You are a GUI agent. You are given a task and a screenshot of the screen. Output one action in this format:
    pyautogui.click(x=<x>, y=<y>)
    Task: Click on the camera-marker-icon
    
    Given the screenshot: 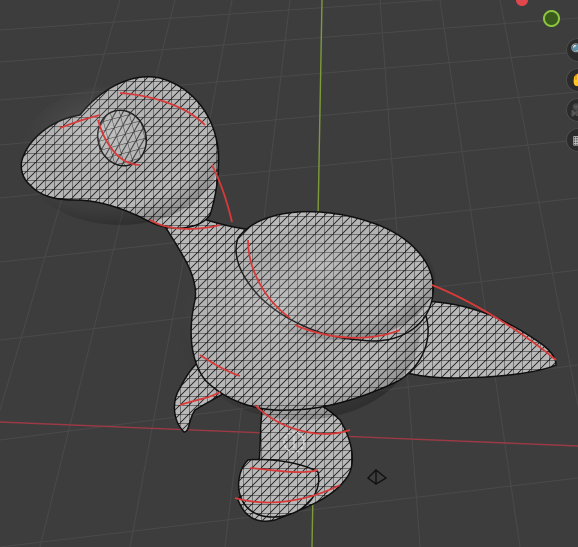 What is the action you would take?
    pyautogui.click(x=377, y=477)
    